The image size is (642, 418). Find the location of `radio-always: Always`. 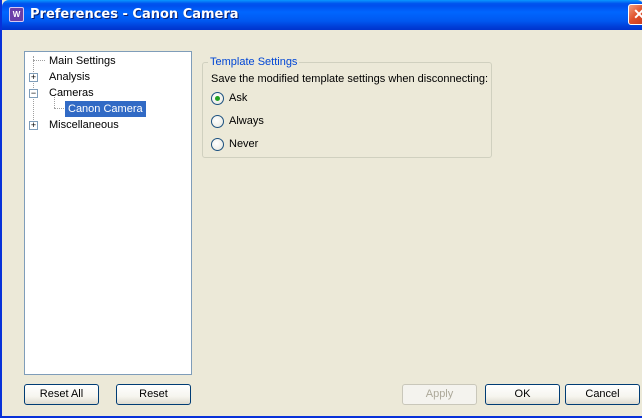

radio-always: Always is located at coordinates (246, 122).